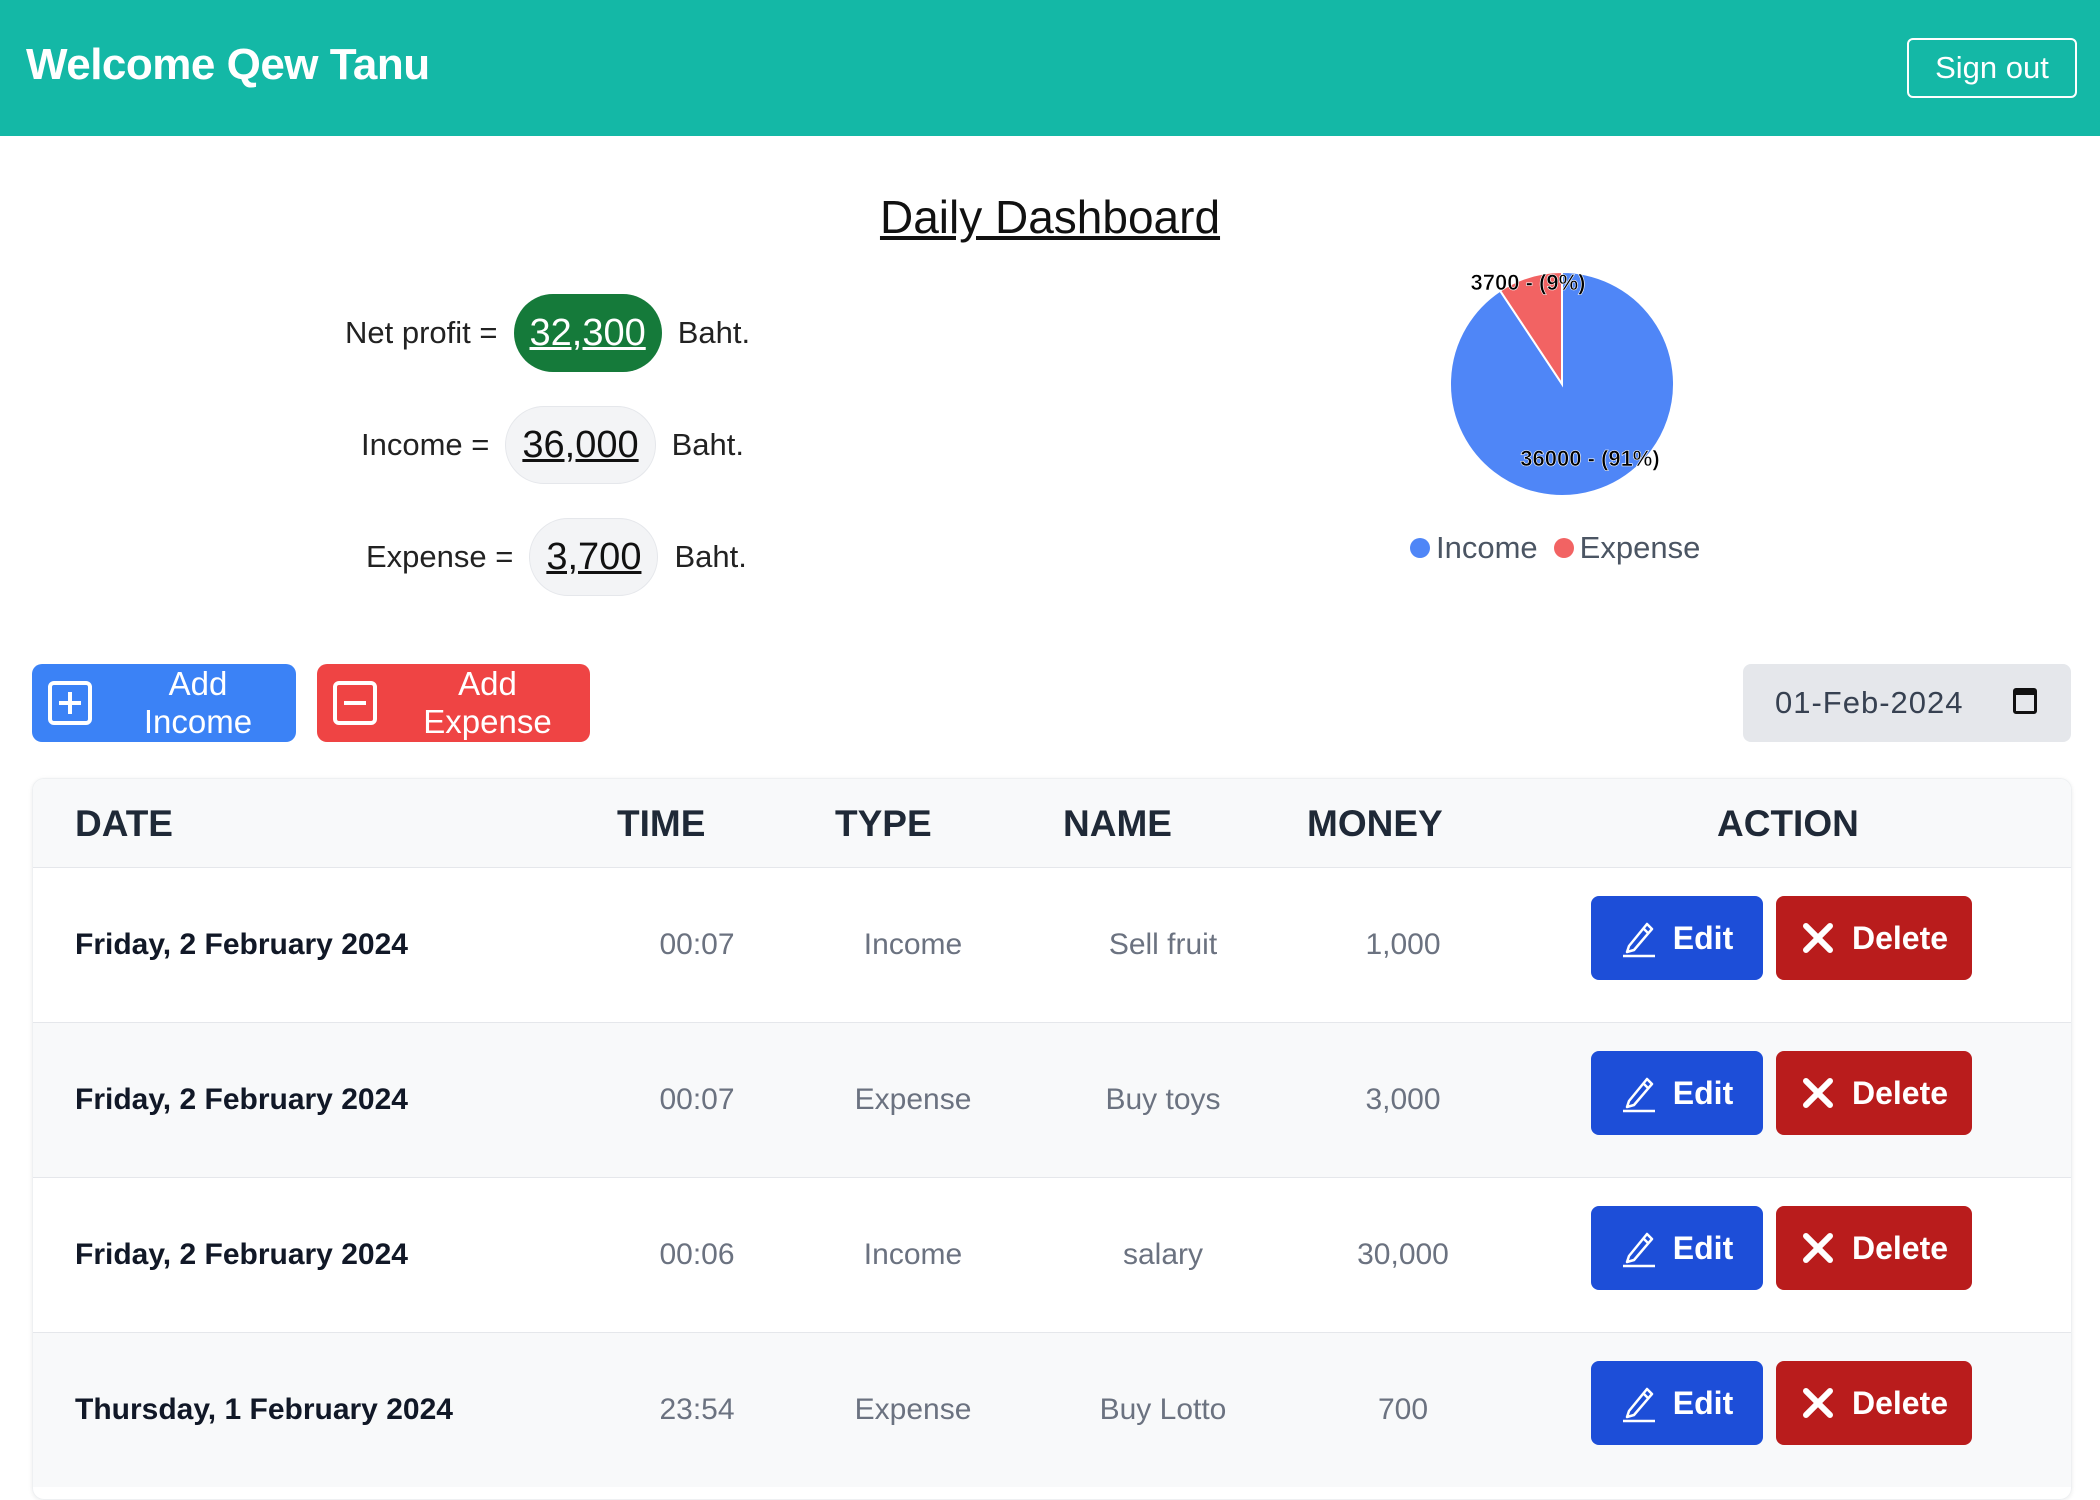 Image resolution: width=2100 pixels, height=1500 pixels. I want to click on pie-svg: 36000 - (91%) 3700 - (9%), so click(1562, 383).